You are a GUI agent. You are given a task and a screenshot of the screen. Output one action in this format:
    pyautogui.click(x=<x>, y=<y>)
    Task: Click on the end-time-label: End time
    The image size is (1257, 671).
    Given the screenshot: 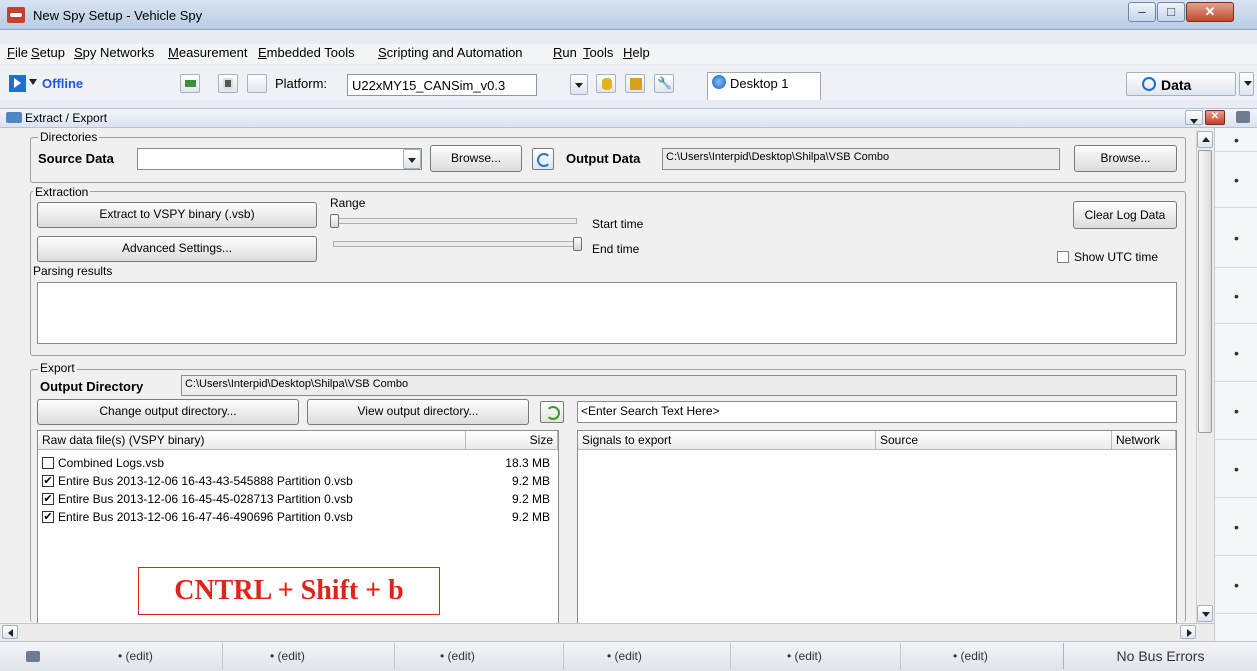 What is the action you would take?
    pyautogui.click(x=616, y=249)
    